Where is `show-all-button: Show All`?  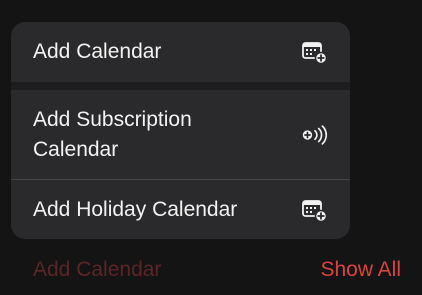 show-all-button: Show All is located at coordinates (360, 270).